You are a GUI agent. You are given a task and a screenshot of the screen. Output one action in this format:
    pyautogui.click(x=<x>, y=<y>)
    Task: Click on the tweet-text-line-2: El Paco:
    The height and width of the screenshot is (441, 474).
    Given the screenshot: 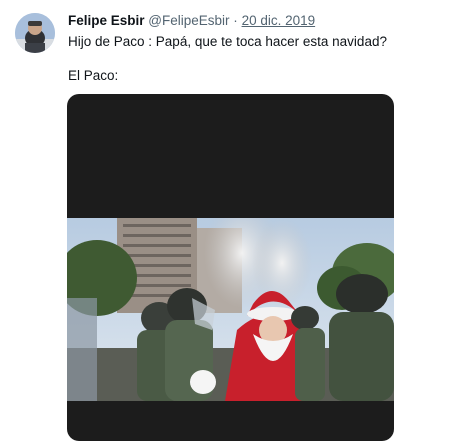 What is the action you would take?
    pyautogui.click(x=93, y=75)
    